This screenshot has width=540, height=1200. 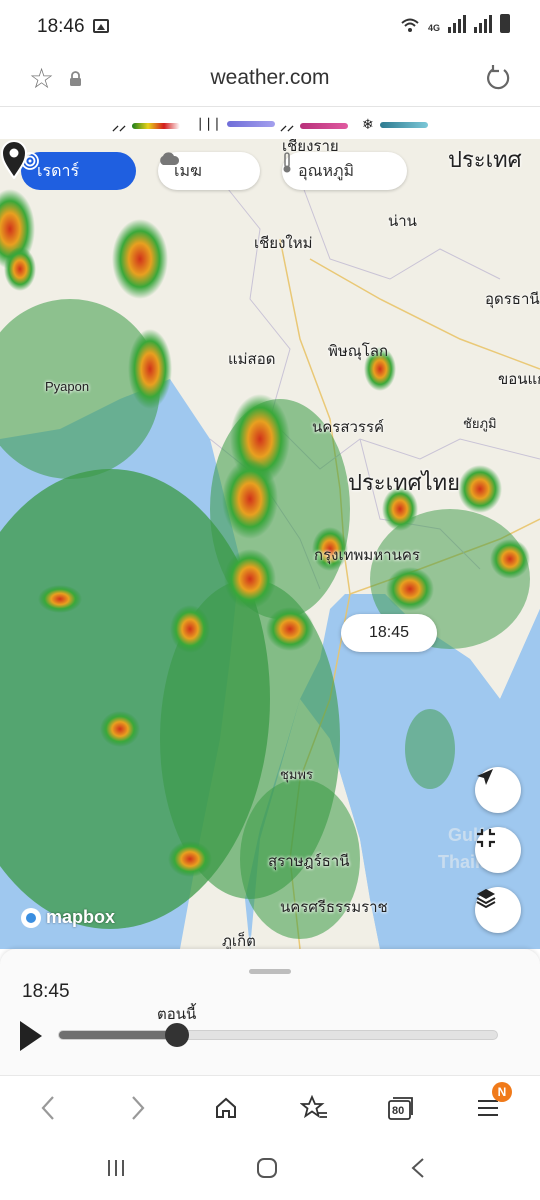 I want to click on snow-gradient, so click(x=403, y=124).